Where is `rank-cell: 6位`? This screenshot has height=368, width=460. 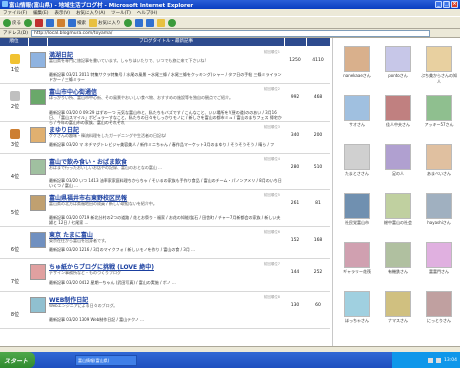
rank-cell: 6位 is located at coordinates (15, 243).